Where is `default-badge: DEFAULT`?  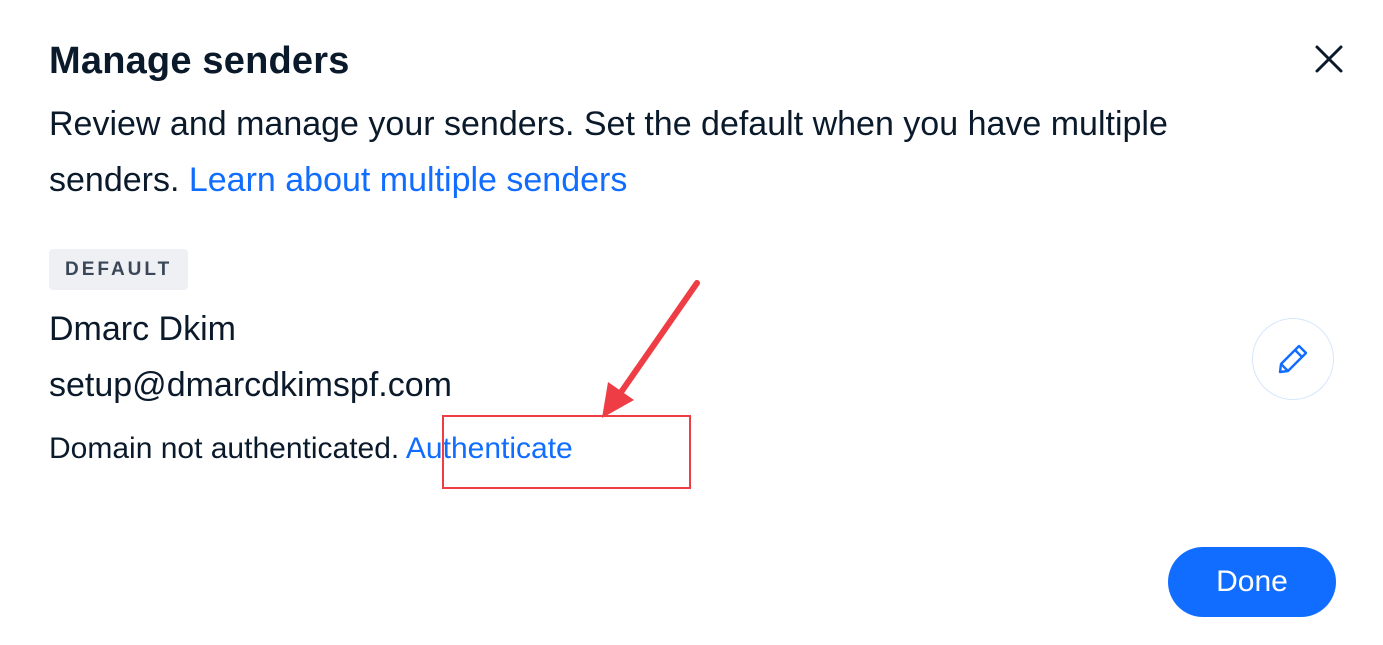
default-badge: DEFAULT is located at coordinates (119, 269).